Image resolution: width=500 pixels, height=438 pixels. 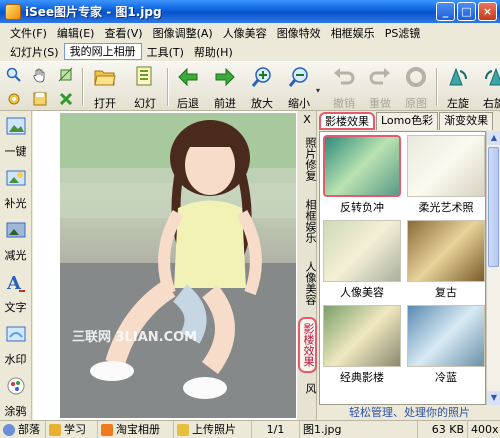 What do you see at coordinates (183, 33) in the screenshot?
I see `menu-image-adjust: 图像调整(A)` at bounding box center [183, 33].